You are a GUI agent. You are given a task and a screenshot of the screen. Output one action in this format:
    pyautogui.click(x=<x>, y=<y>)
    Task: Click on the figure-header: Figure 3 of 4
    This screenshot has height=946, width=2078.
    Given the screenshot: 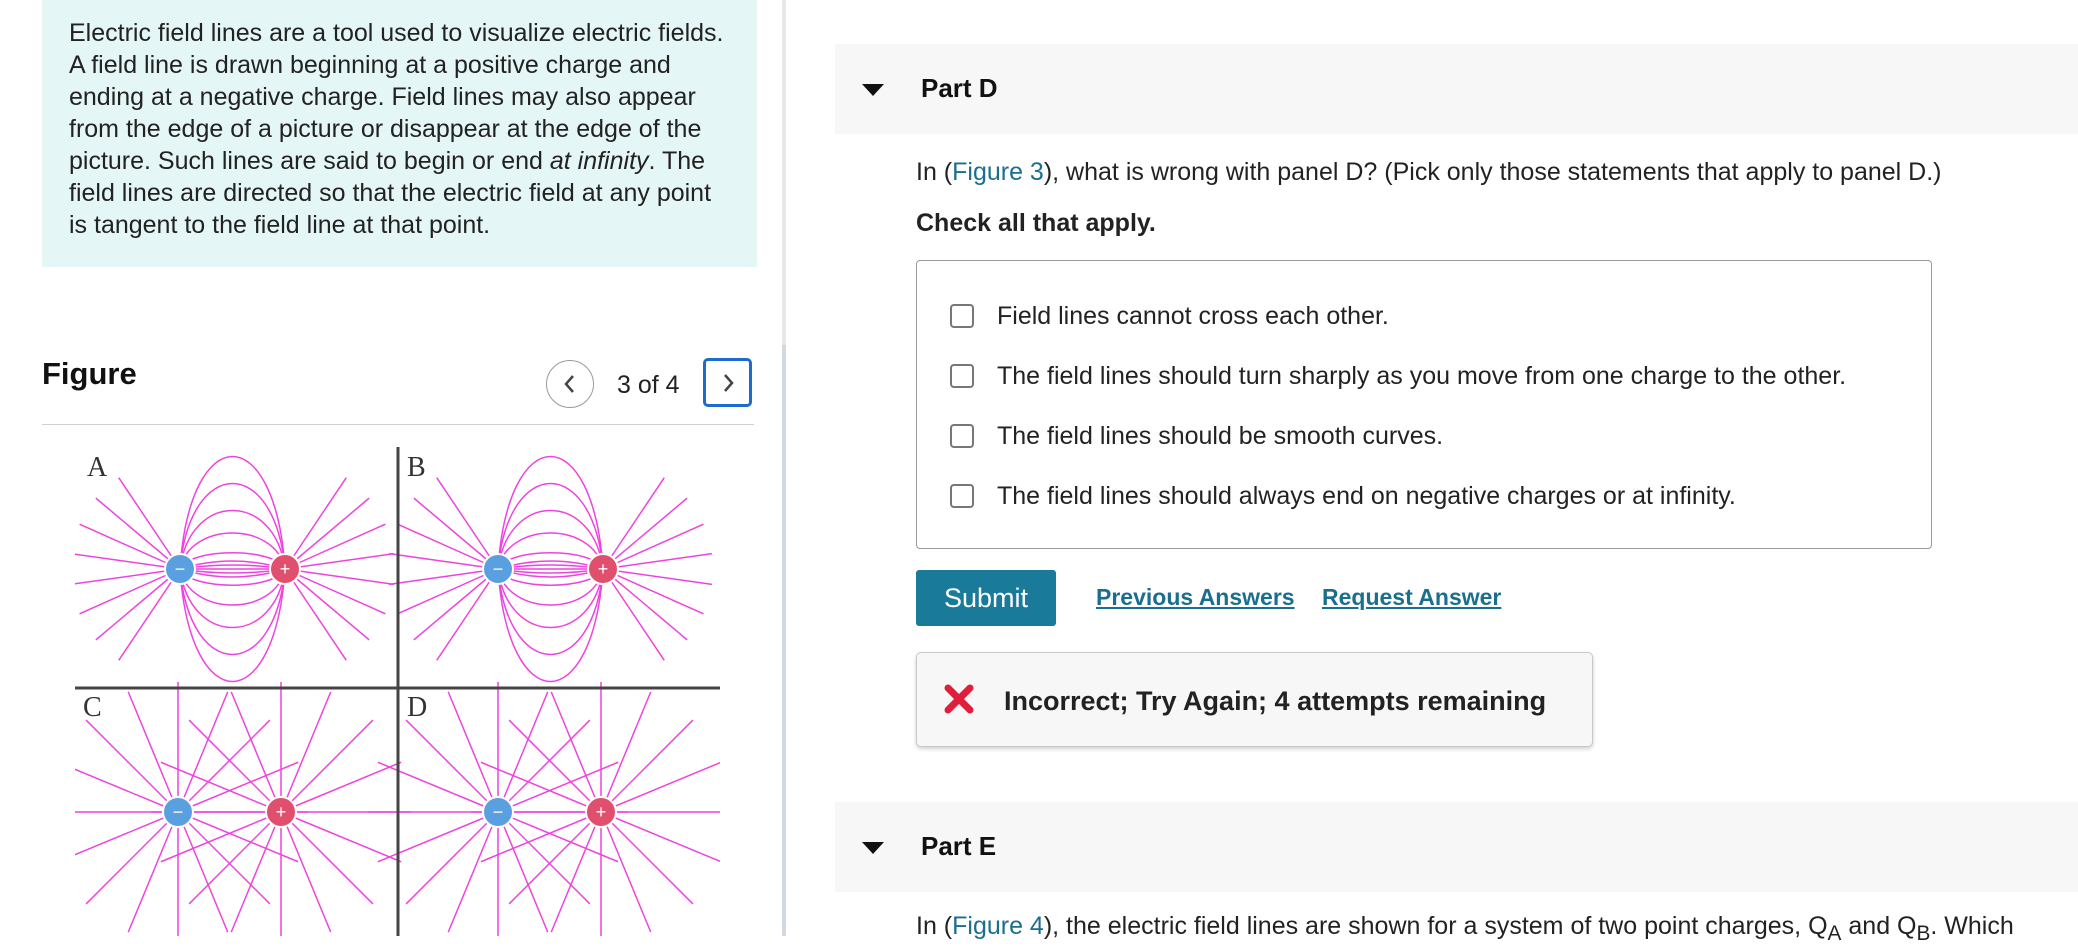 What is the action you would take?
    pyautogui.click(x=398, y=387)
    